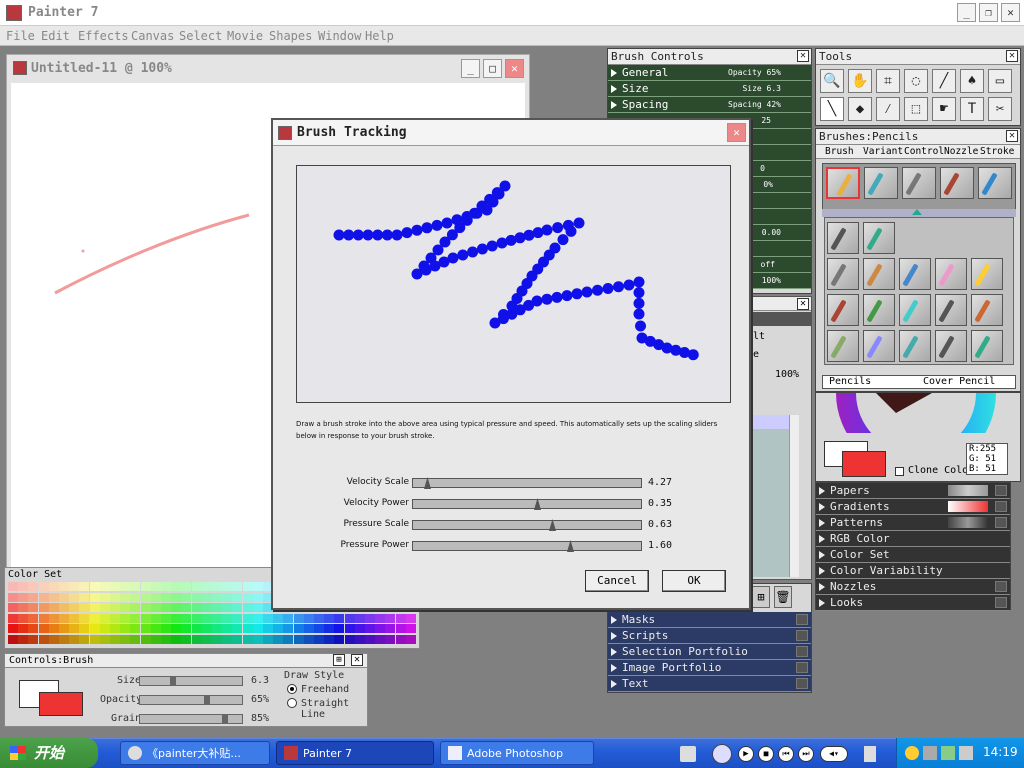 The width and height of the screenshot is (1024, 768). Describe the element at coordinates (527, 546) in the screenshot. I see `pressure-power-slider` at that location.